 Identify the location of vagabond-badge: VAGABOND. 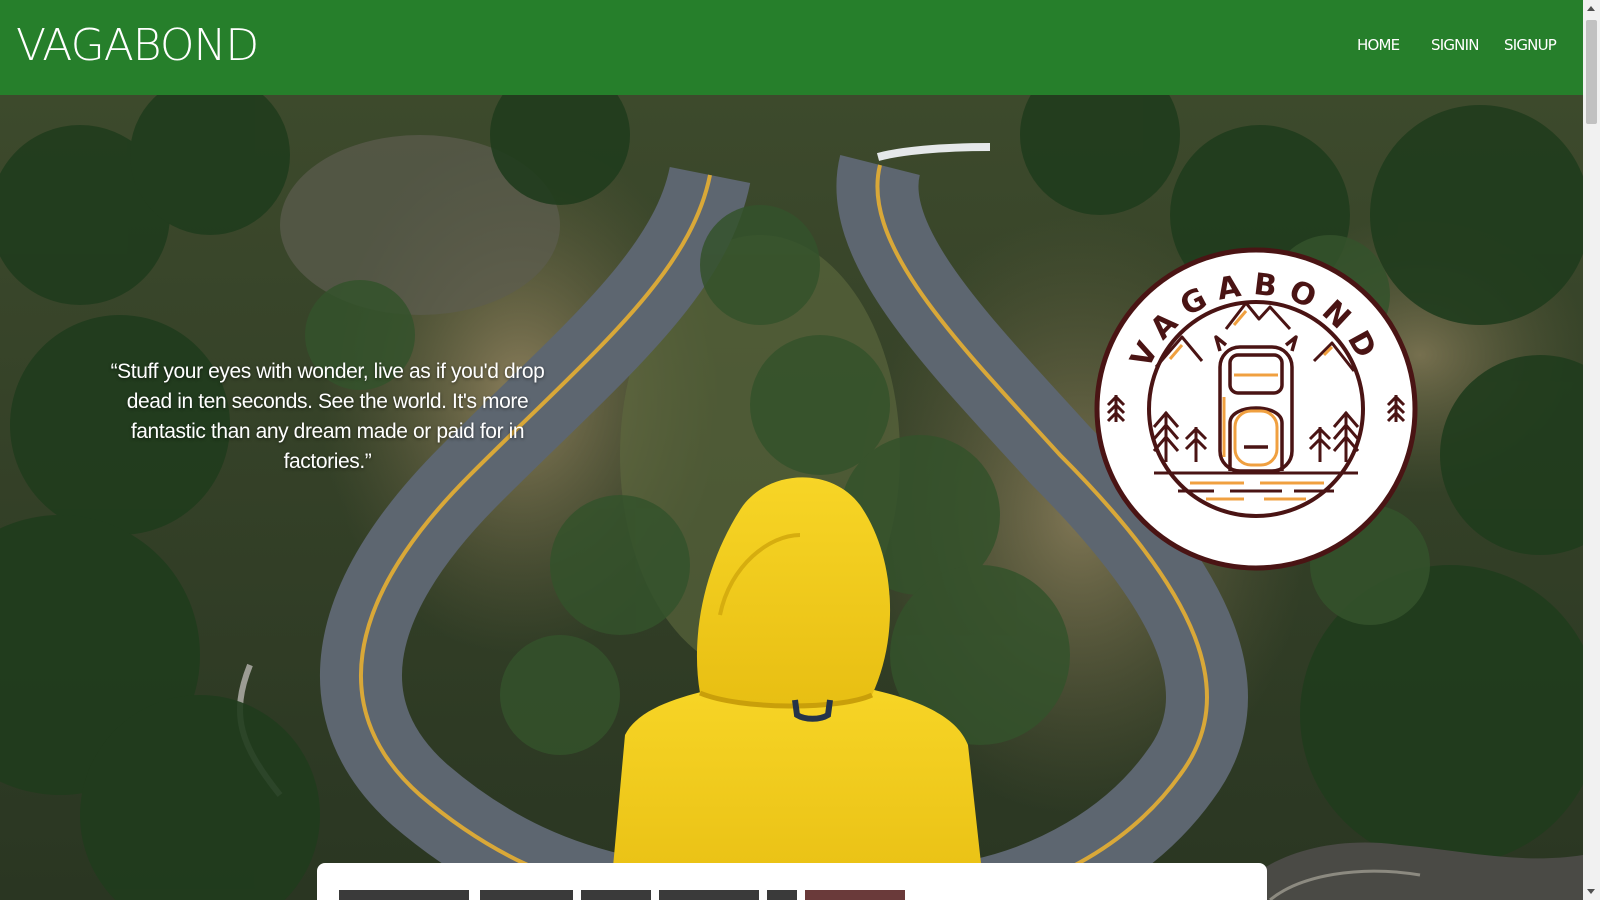
(1256, 409).